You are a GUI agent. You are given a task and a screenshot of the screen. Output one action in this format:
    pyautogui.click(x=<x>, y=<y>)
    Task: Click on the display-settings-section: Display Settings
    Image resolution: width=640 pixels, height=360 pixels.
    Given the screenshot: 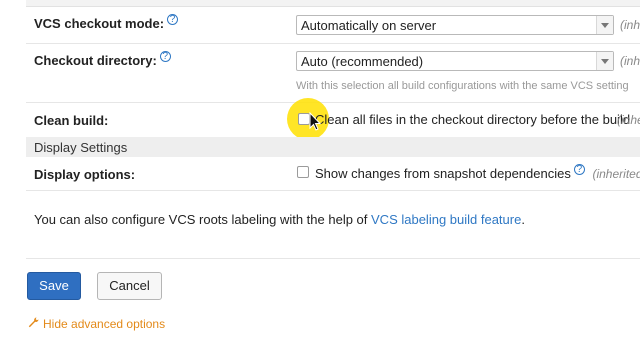 What is the action you would take?
    pyautogui.click(x=333, y=147)
    